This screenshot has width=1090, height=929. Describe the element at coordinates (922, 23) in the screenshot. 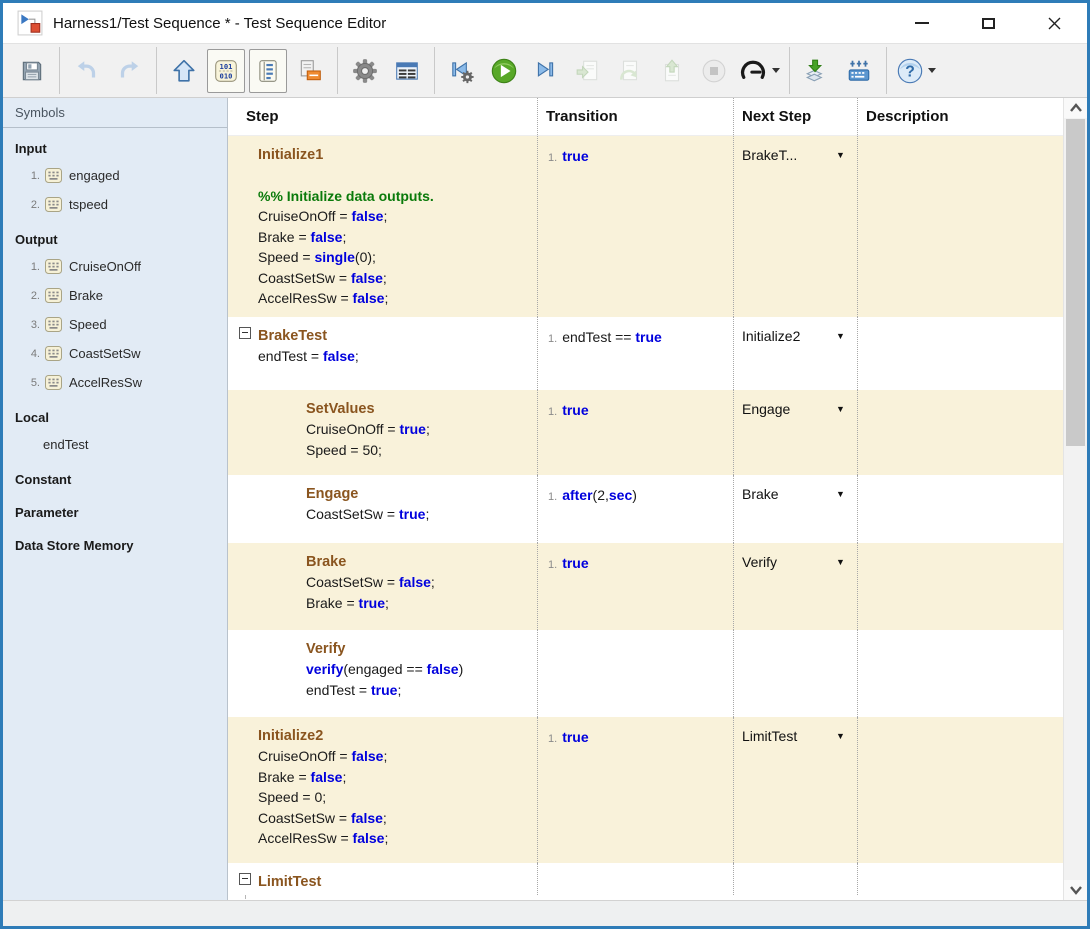

I see `minimize-button` at that location.